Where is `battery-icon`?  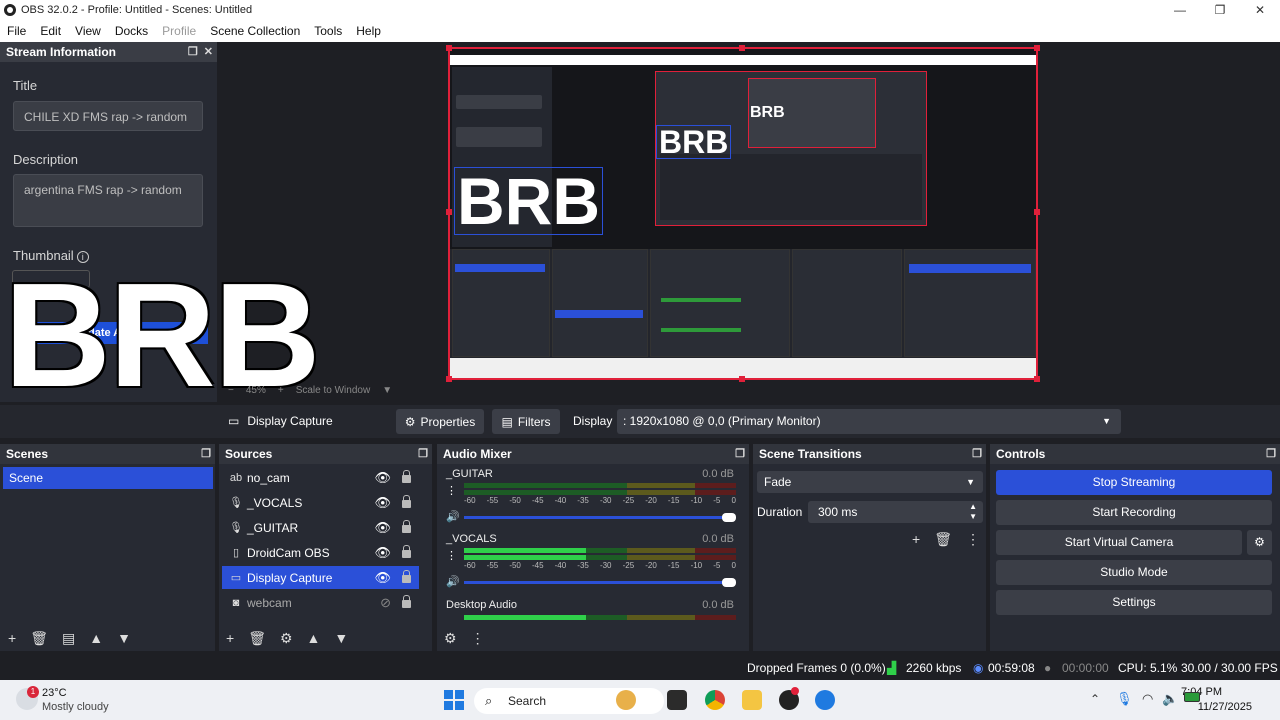
battery-icon is located at coordinates (1192, 697).